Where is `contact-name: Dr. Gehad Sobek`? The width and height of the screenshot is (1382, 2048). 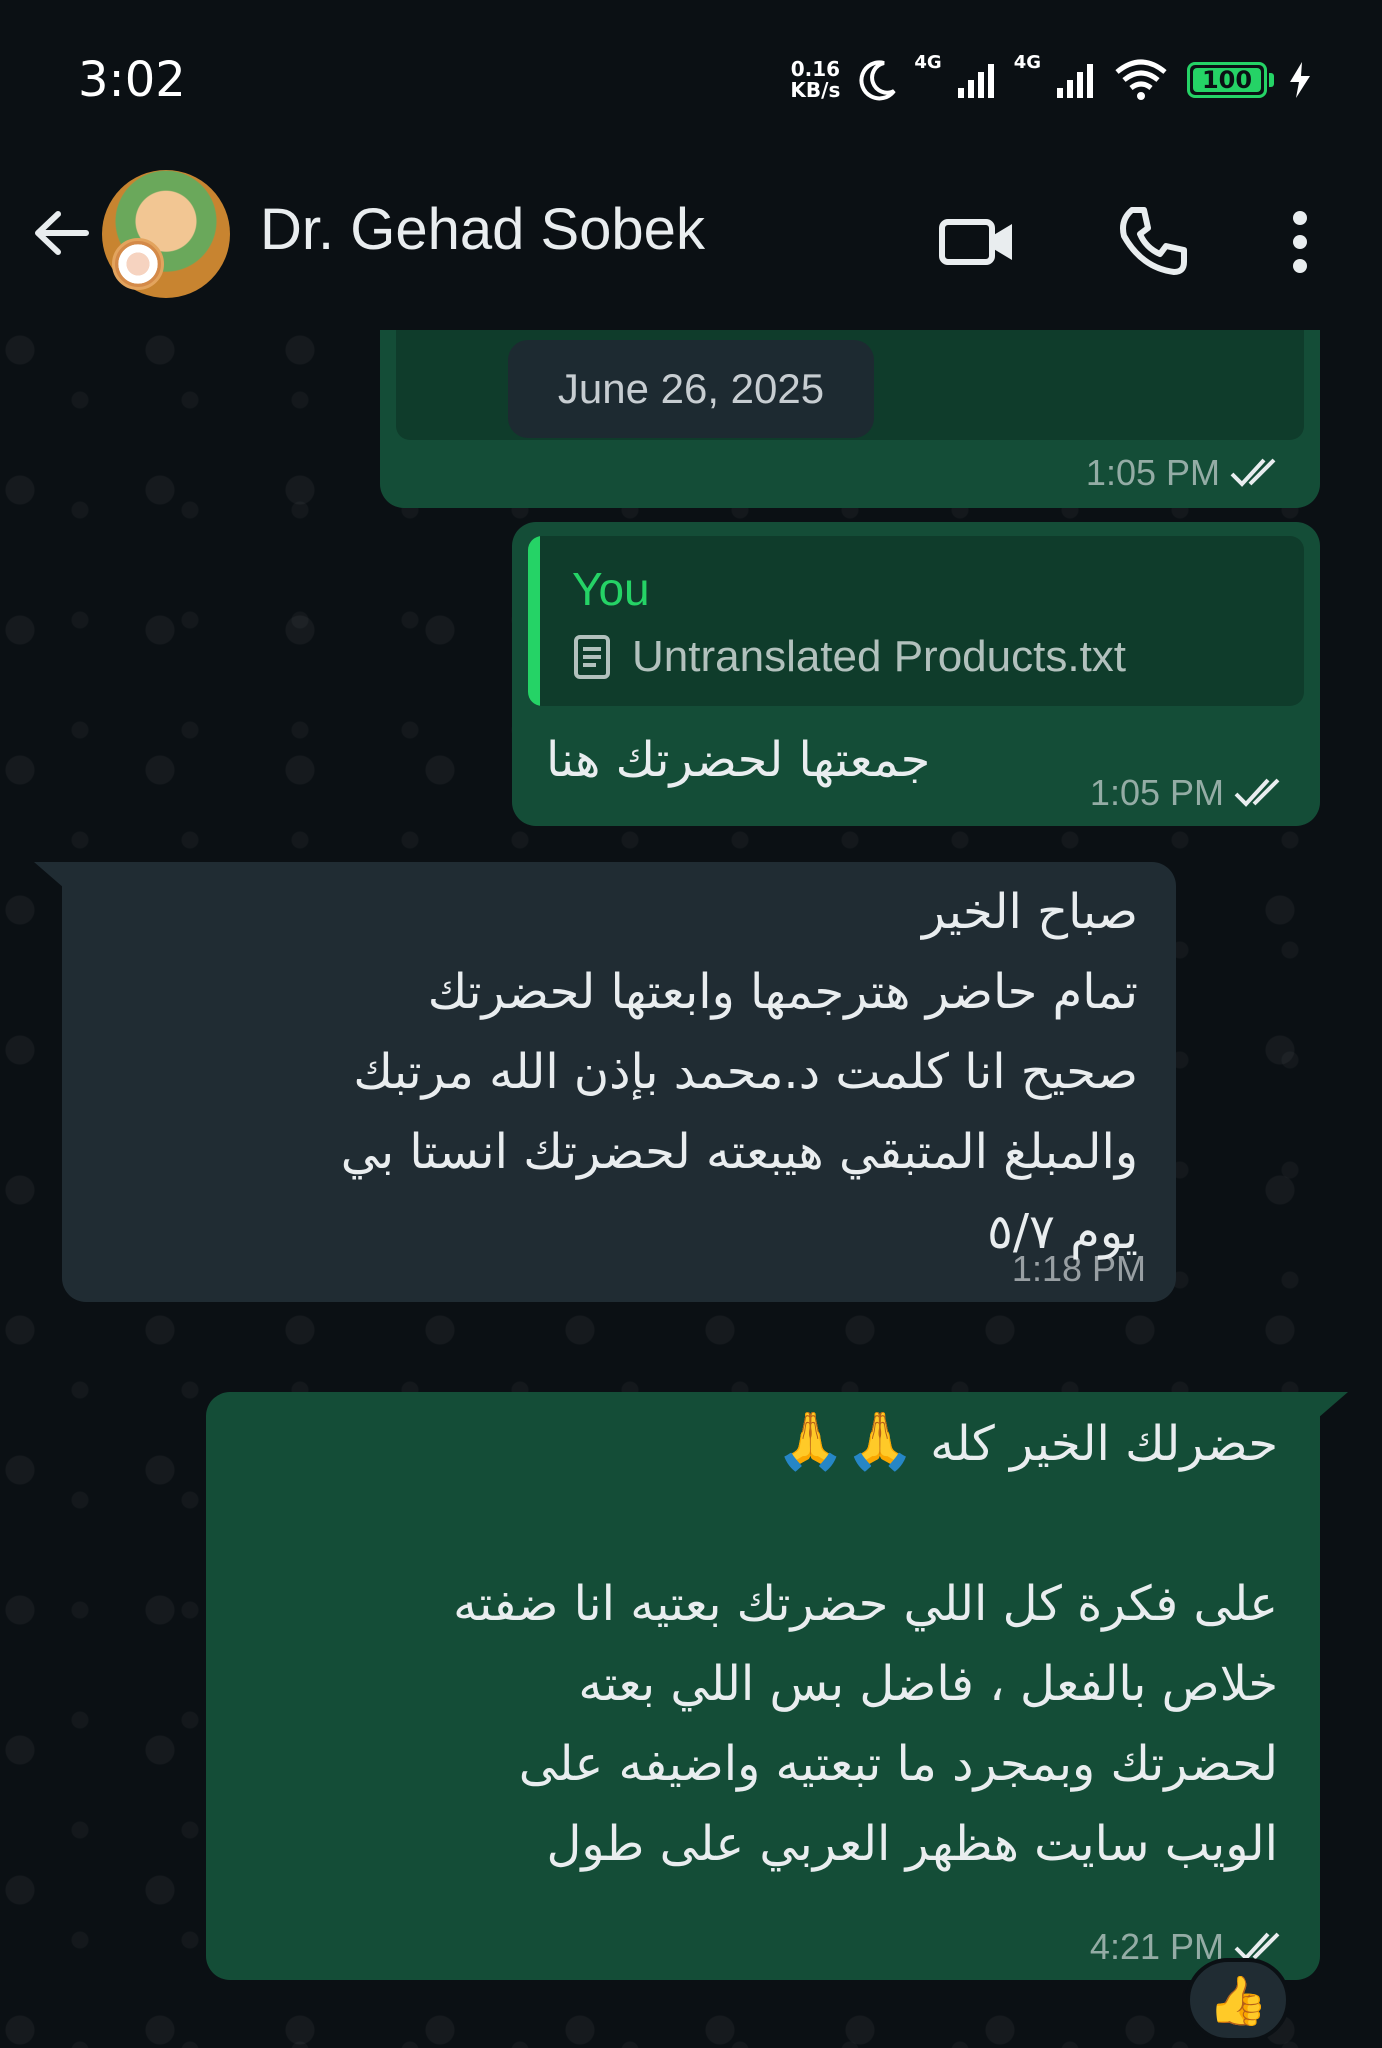 contact-name: Dr. Gehad Sobek is located at coordinates (482, 229).